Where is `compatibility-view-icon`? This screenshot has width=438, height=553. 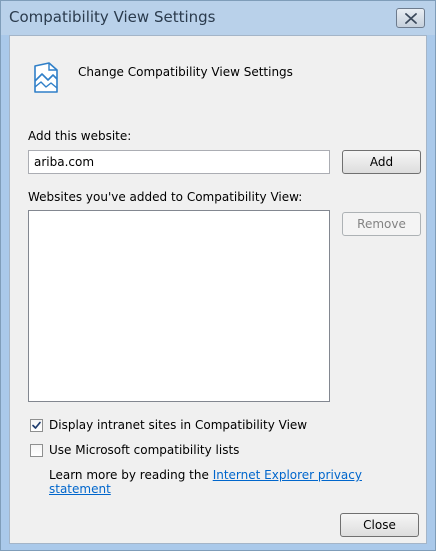 compatibility-view-icon is located at coordinates (46, 77).